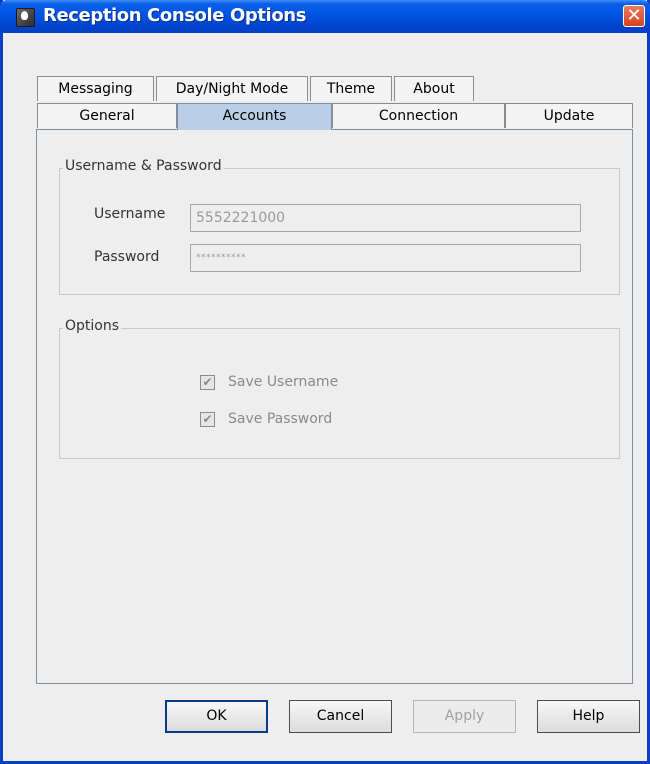  What do you see at coordinates (280, 419) in the screenshot?
I see `save-password-label: Save Password` at bounding box center [280, 419].